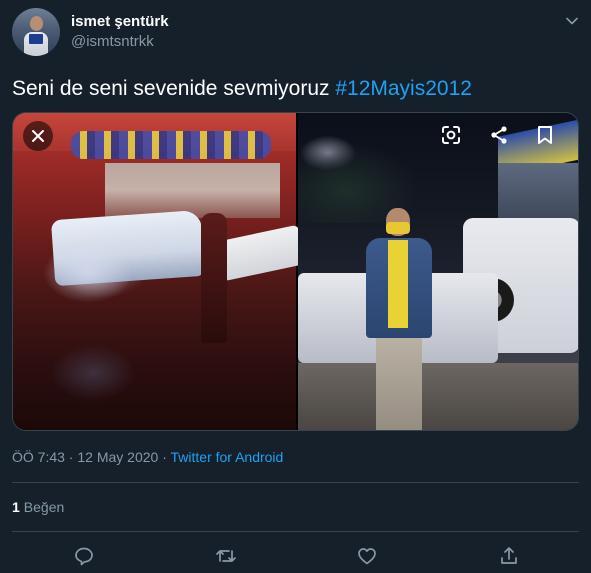  I want to click on retweet-icon, so click(226, 556).